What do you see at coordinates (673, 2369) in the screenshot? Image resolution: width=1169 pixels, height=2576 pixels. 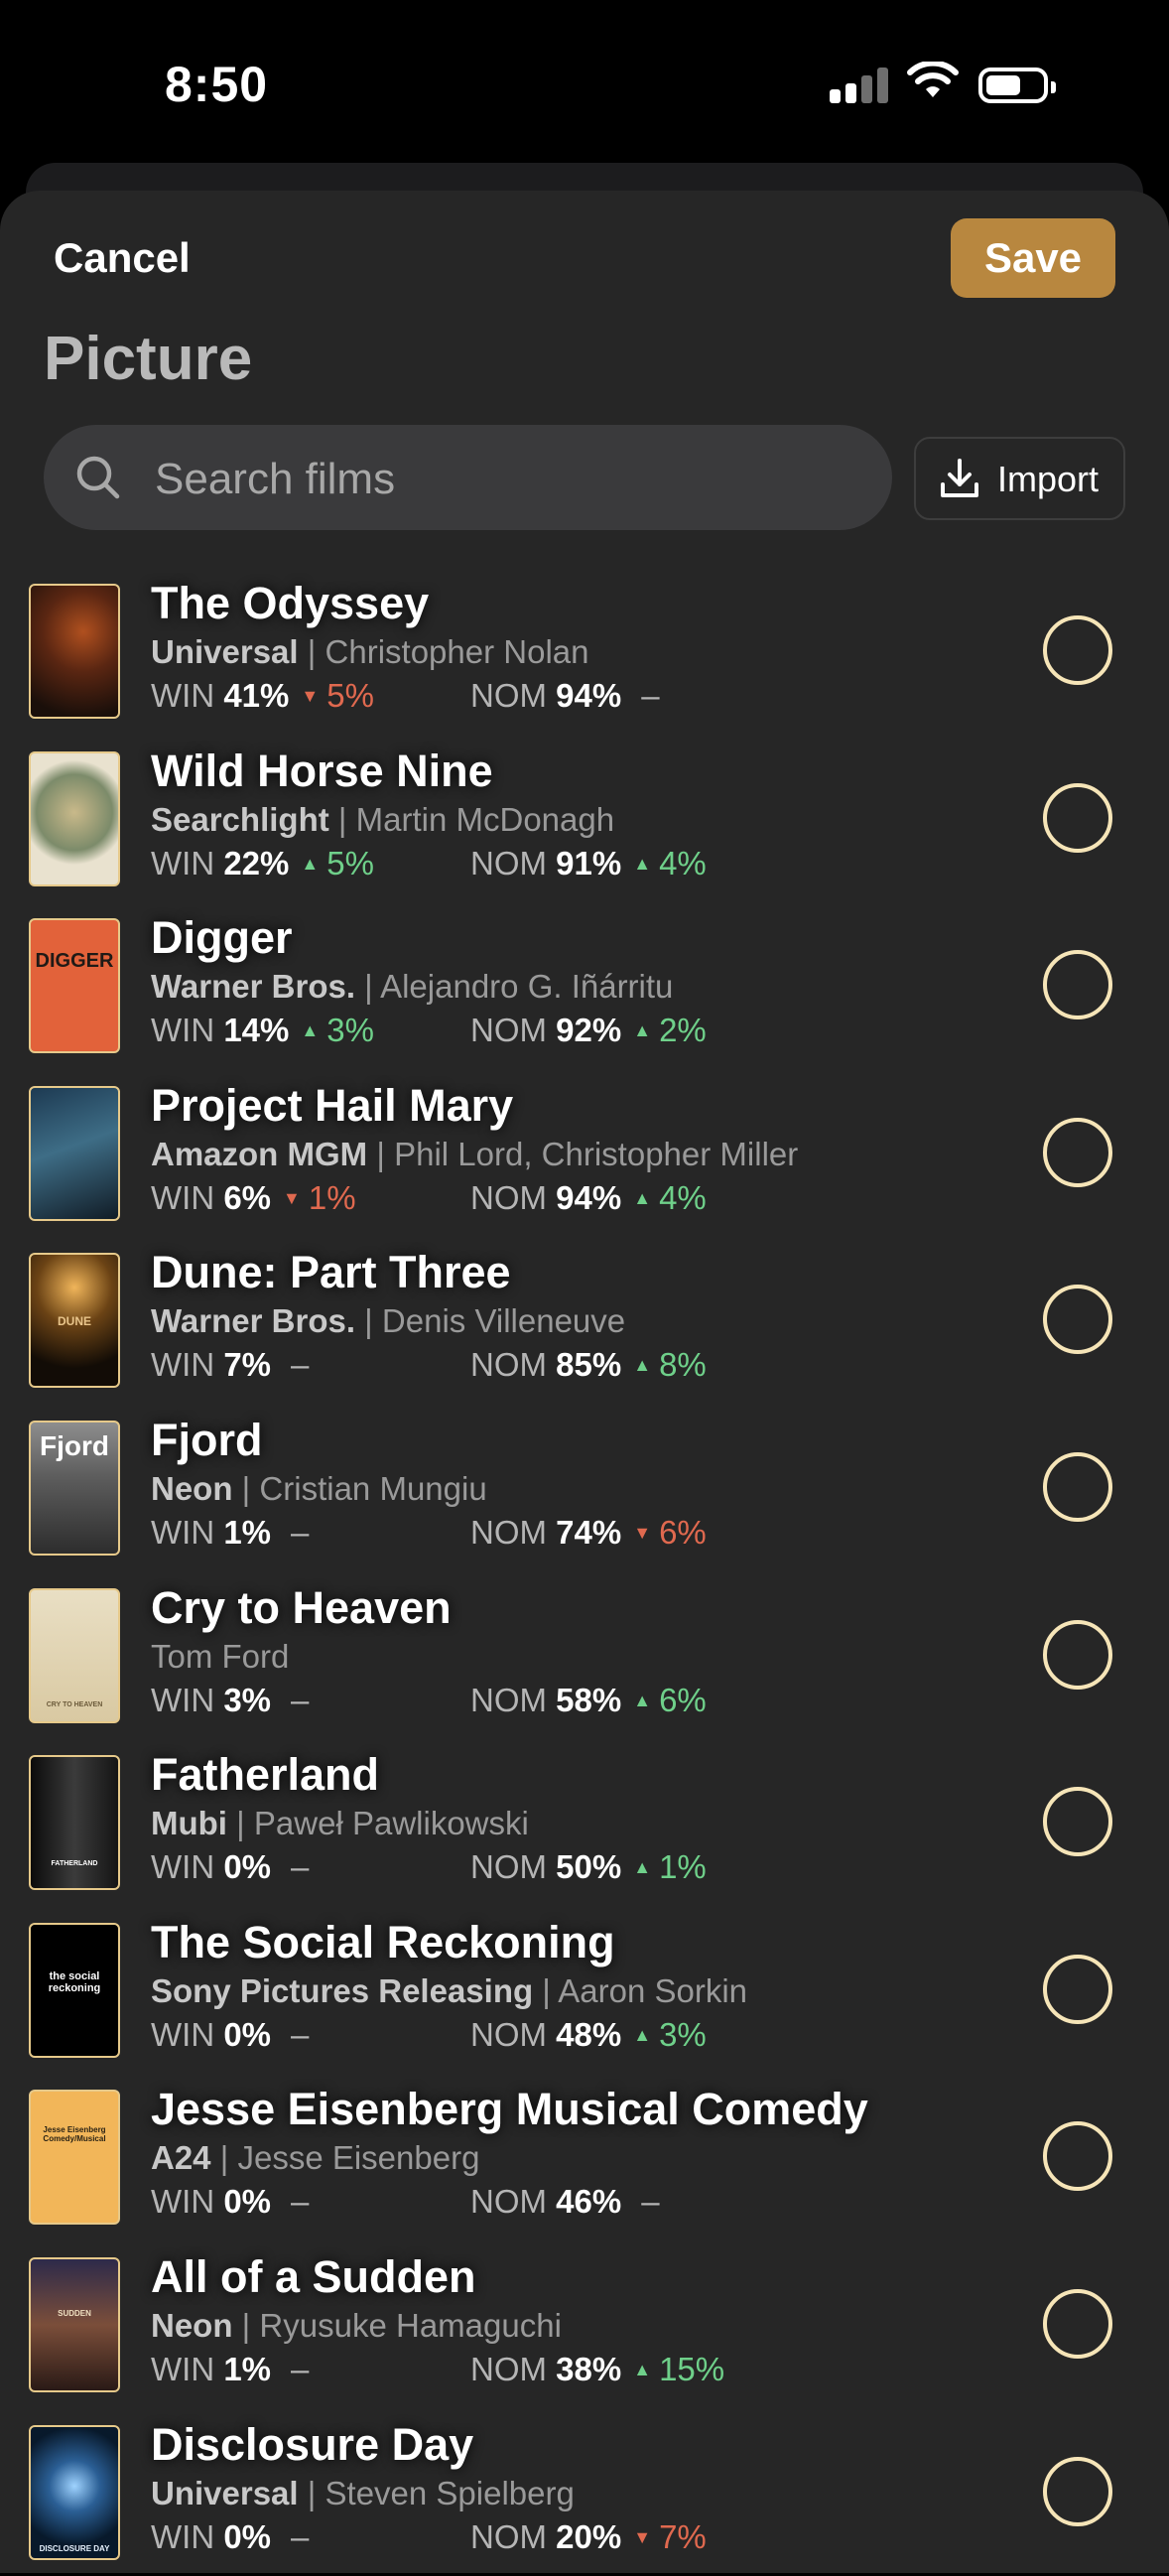 I see `triangle-up-icon: ▲ 15%` at bounding box center [673, 2369].